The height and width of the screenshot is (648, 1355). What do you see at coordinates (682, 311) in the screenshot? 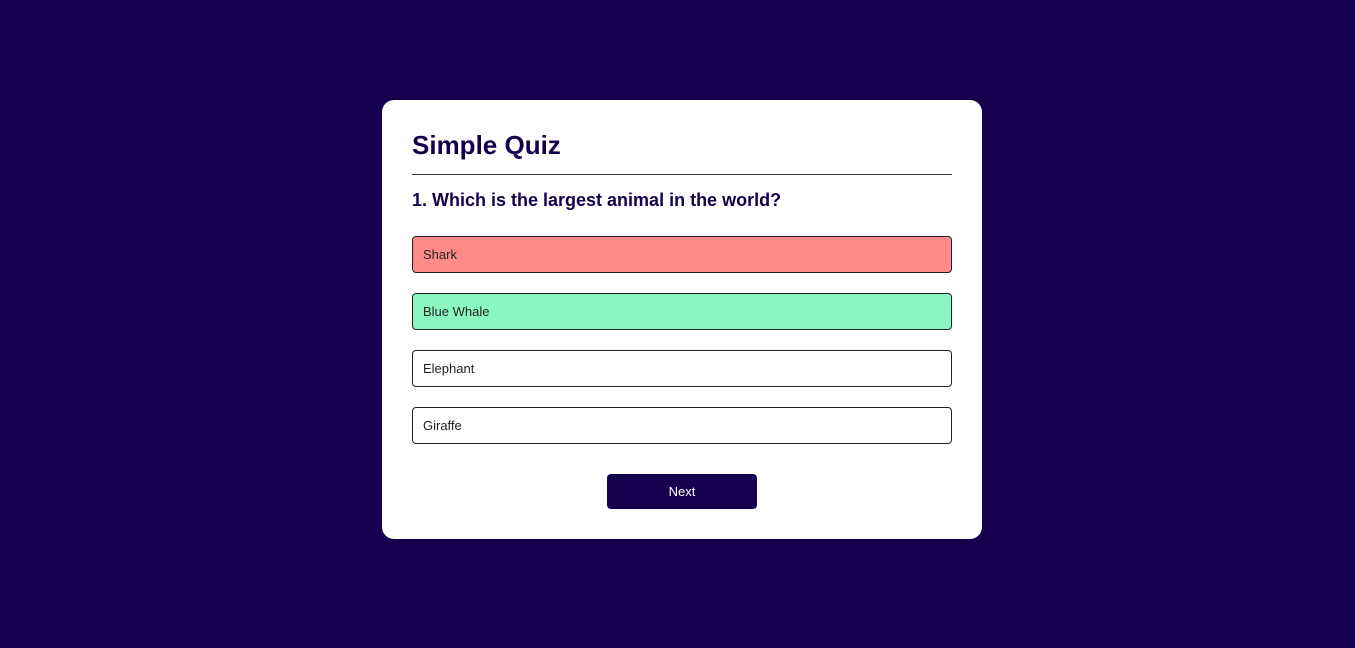
I see `answer-button-blue-whale: Blue Whale` at bounding box center [682, 311].